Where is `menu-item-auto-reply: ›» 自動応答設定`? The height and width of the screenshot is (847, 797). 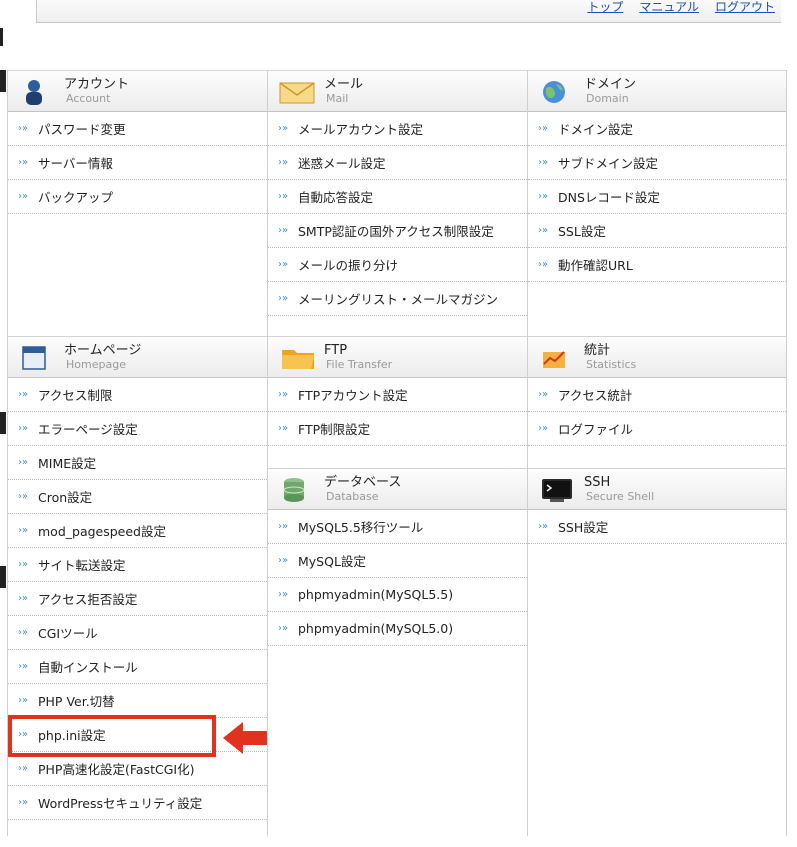 menu-item-auto-reply: ›» 自動応答設定 is located at coordinates (397, 197).